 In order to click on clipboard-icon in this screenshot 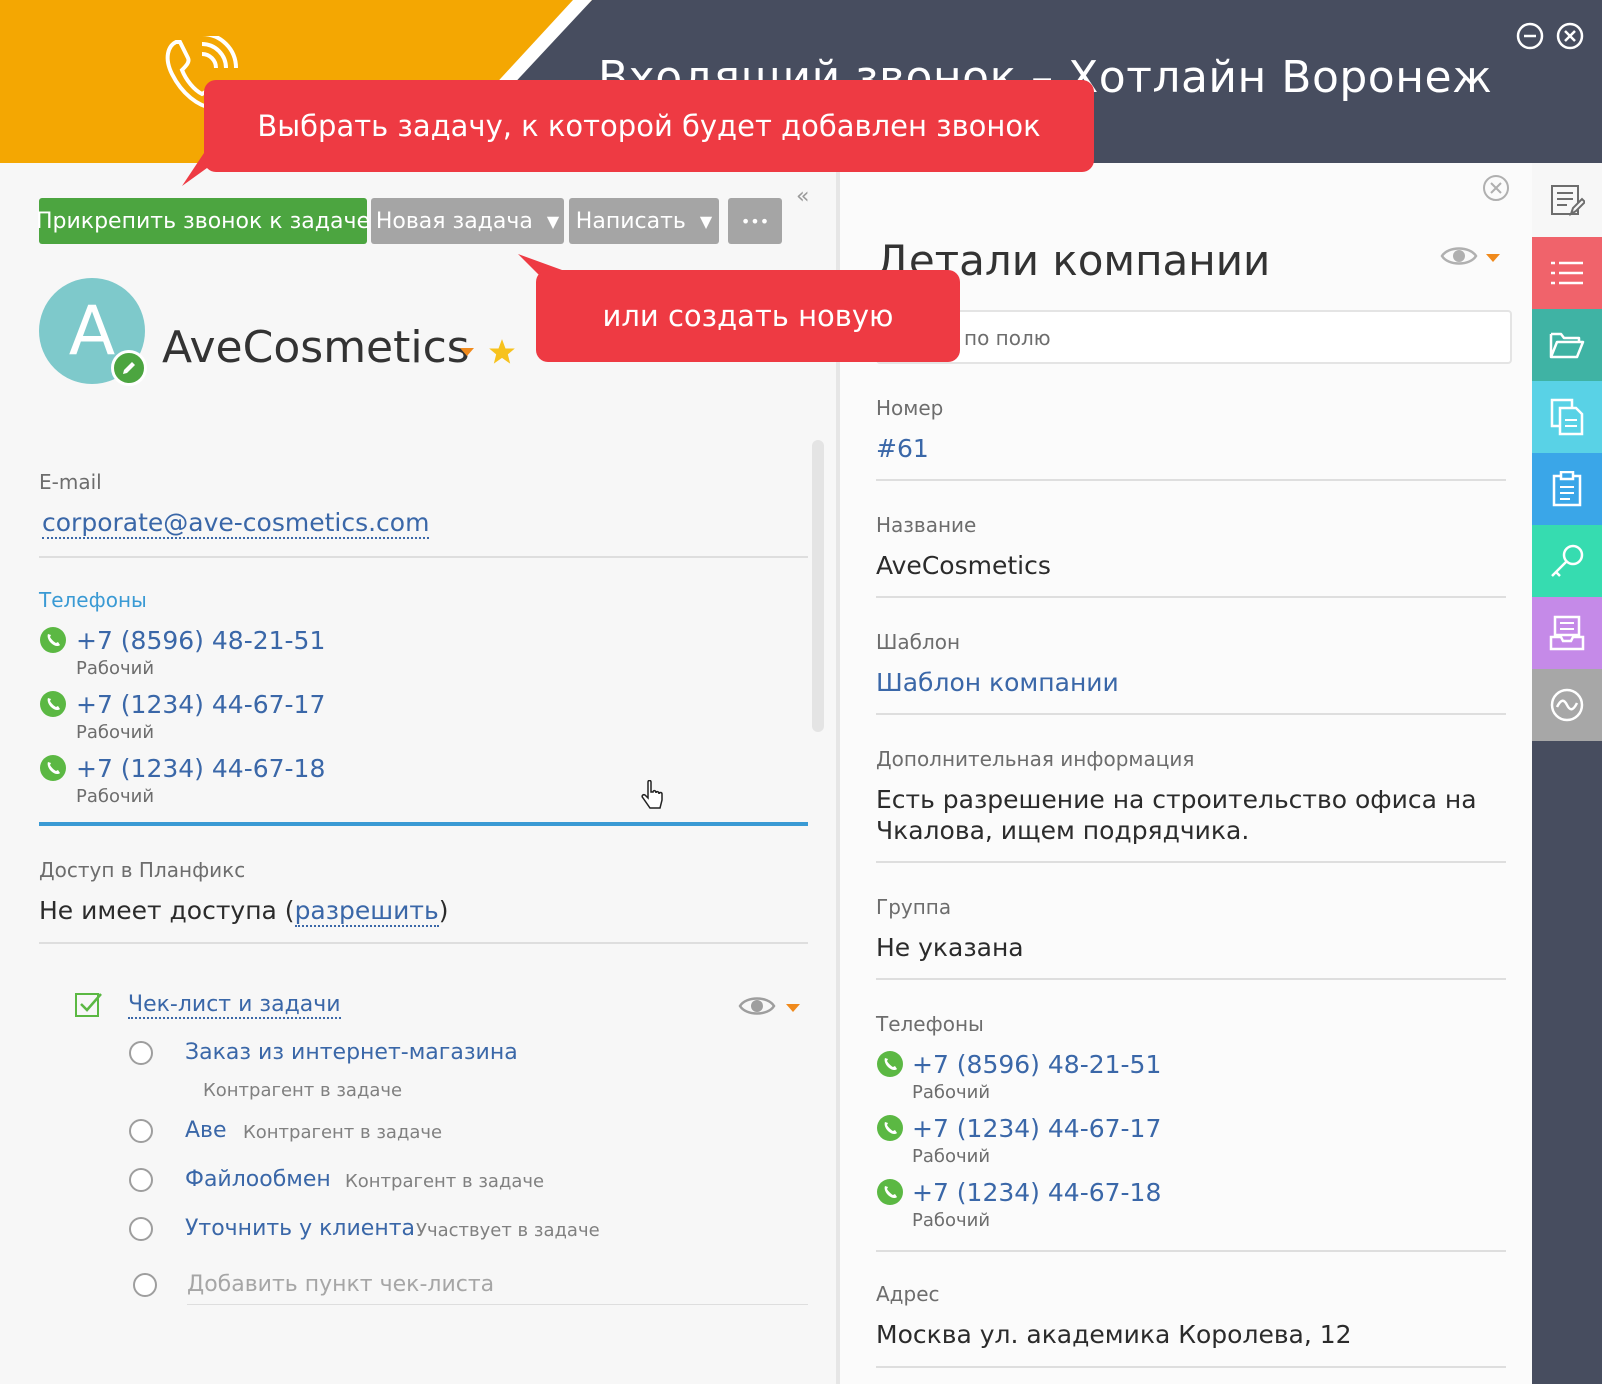, I will do `click(1567, 489)`.